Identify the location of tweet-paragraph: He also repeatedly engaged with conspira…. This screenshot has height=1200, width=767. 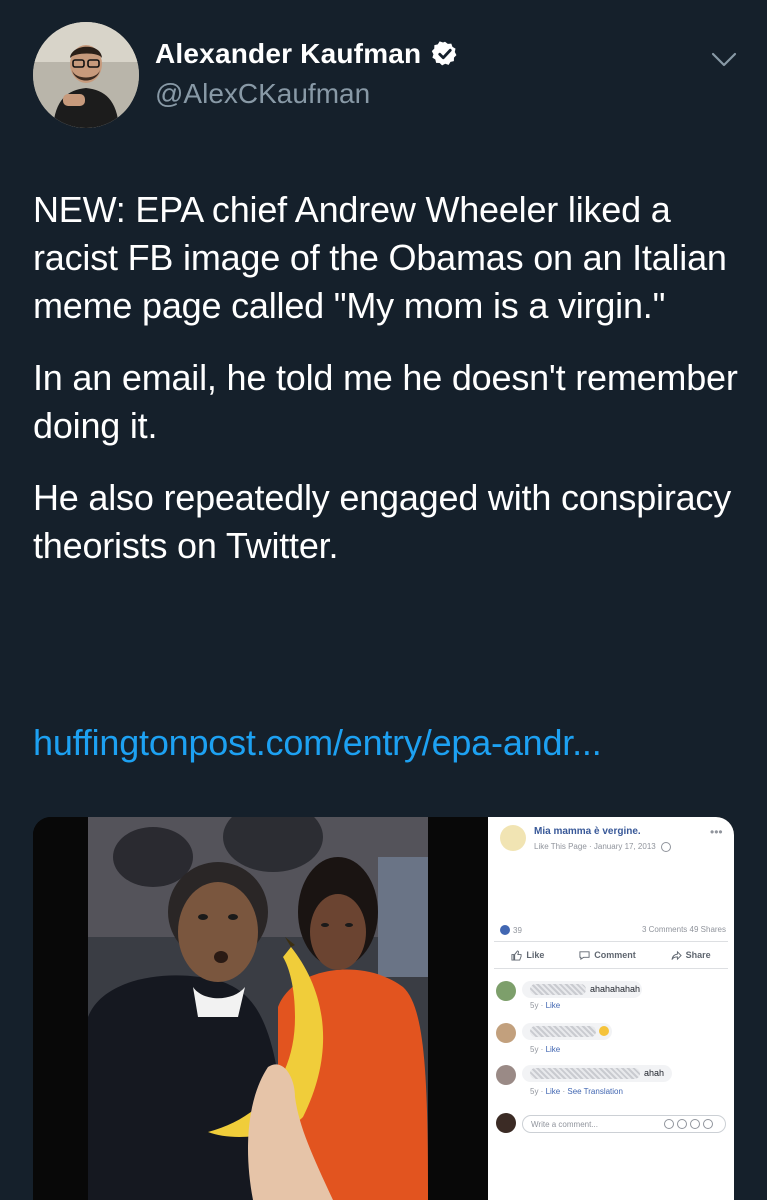
(382, 521).